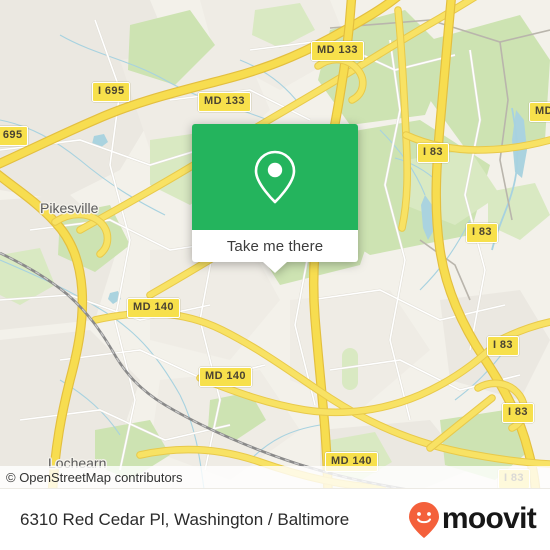 This screenshot has width=550, height=550. Describe the element at coordinates (423, 519) in the screenshot. I see `moovit-smiley-pin-icon` at that location.